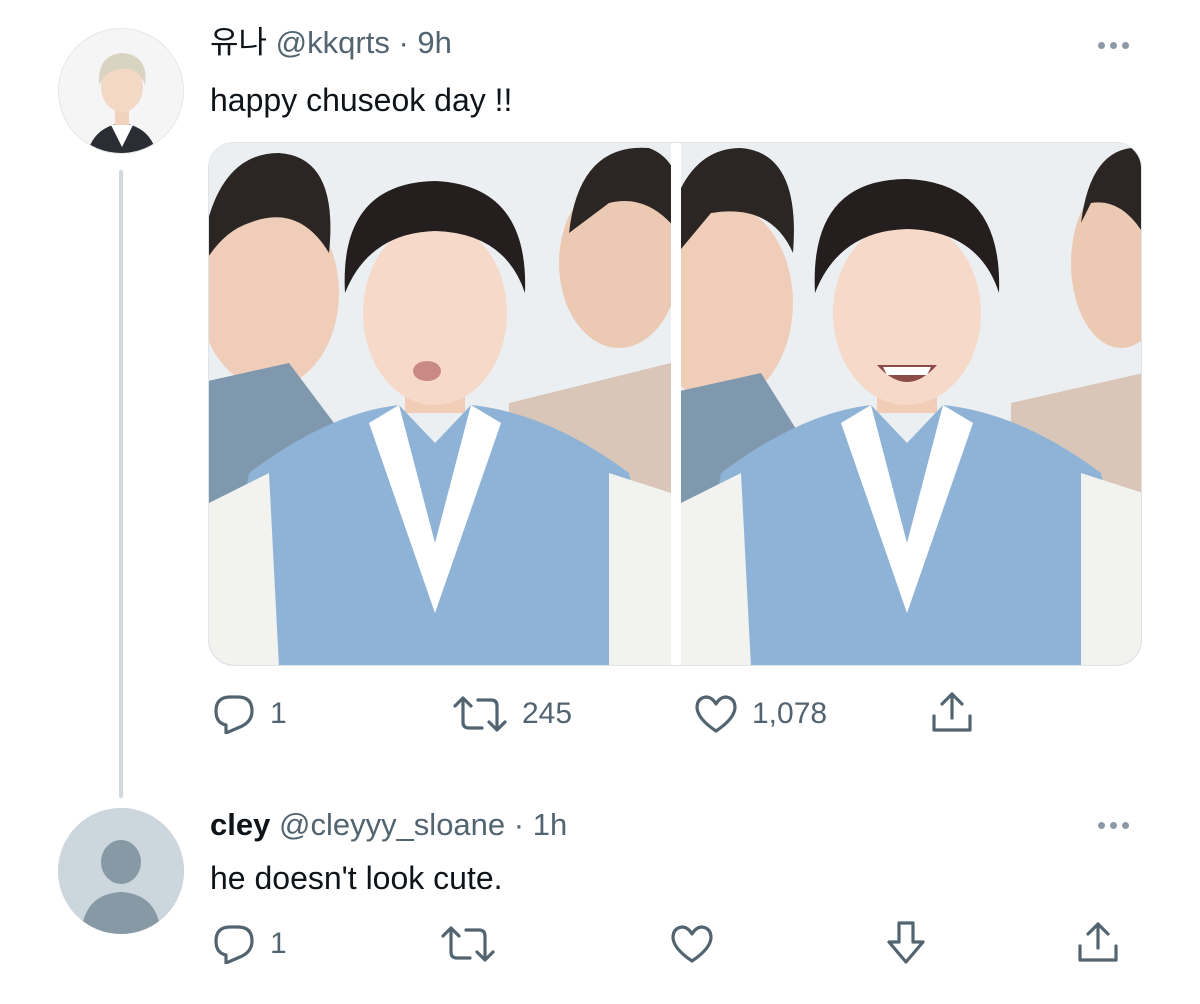  I want to click on author-handle: @kkqrts, so click(333, 42).